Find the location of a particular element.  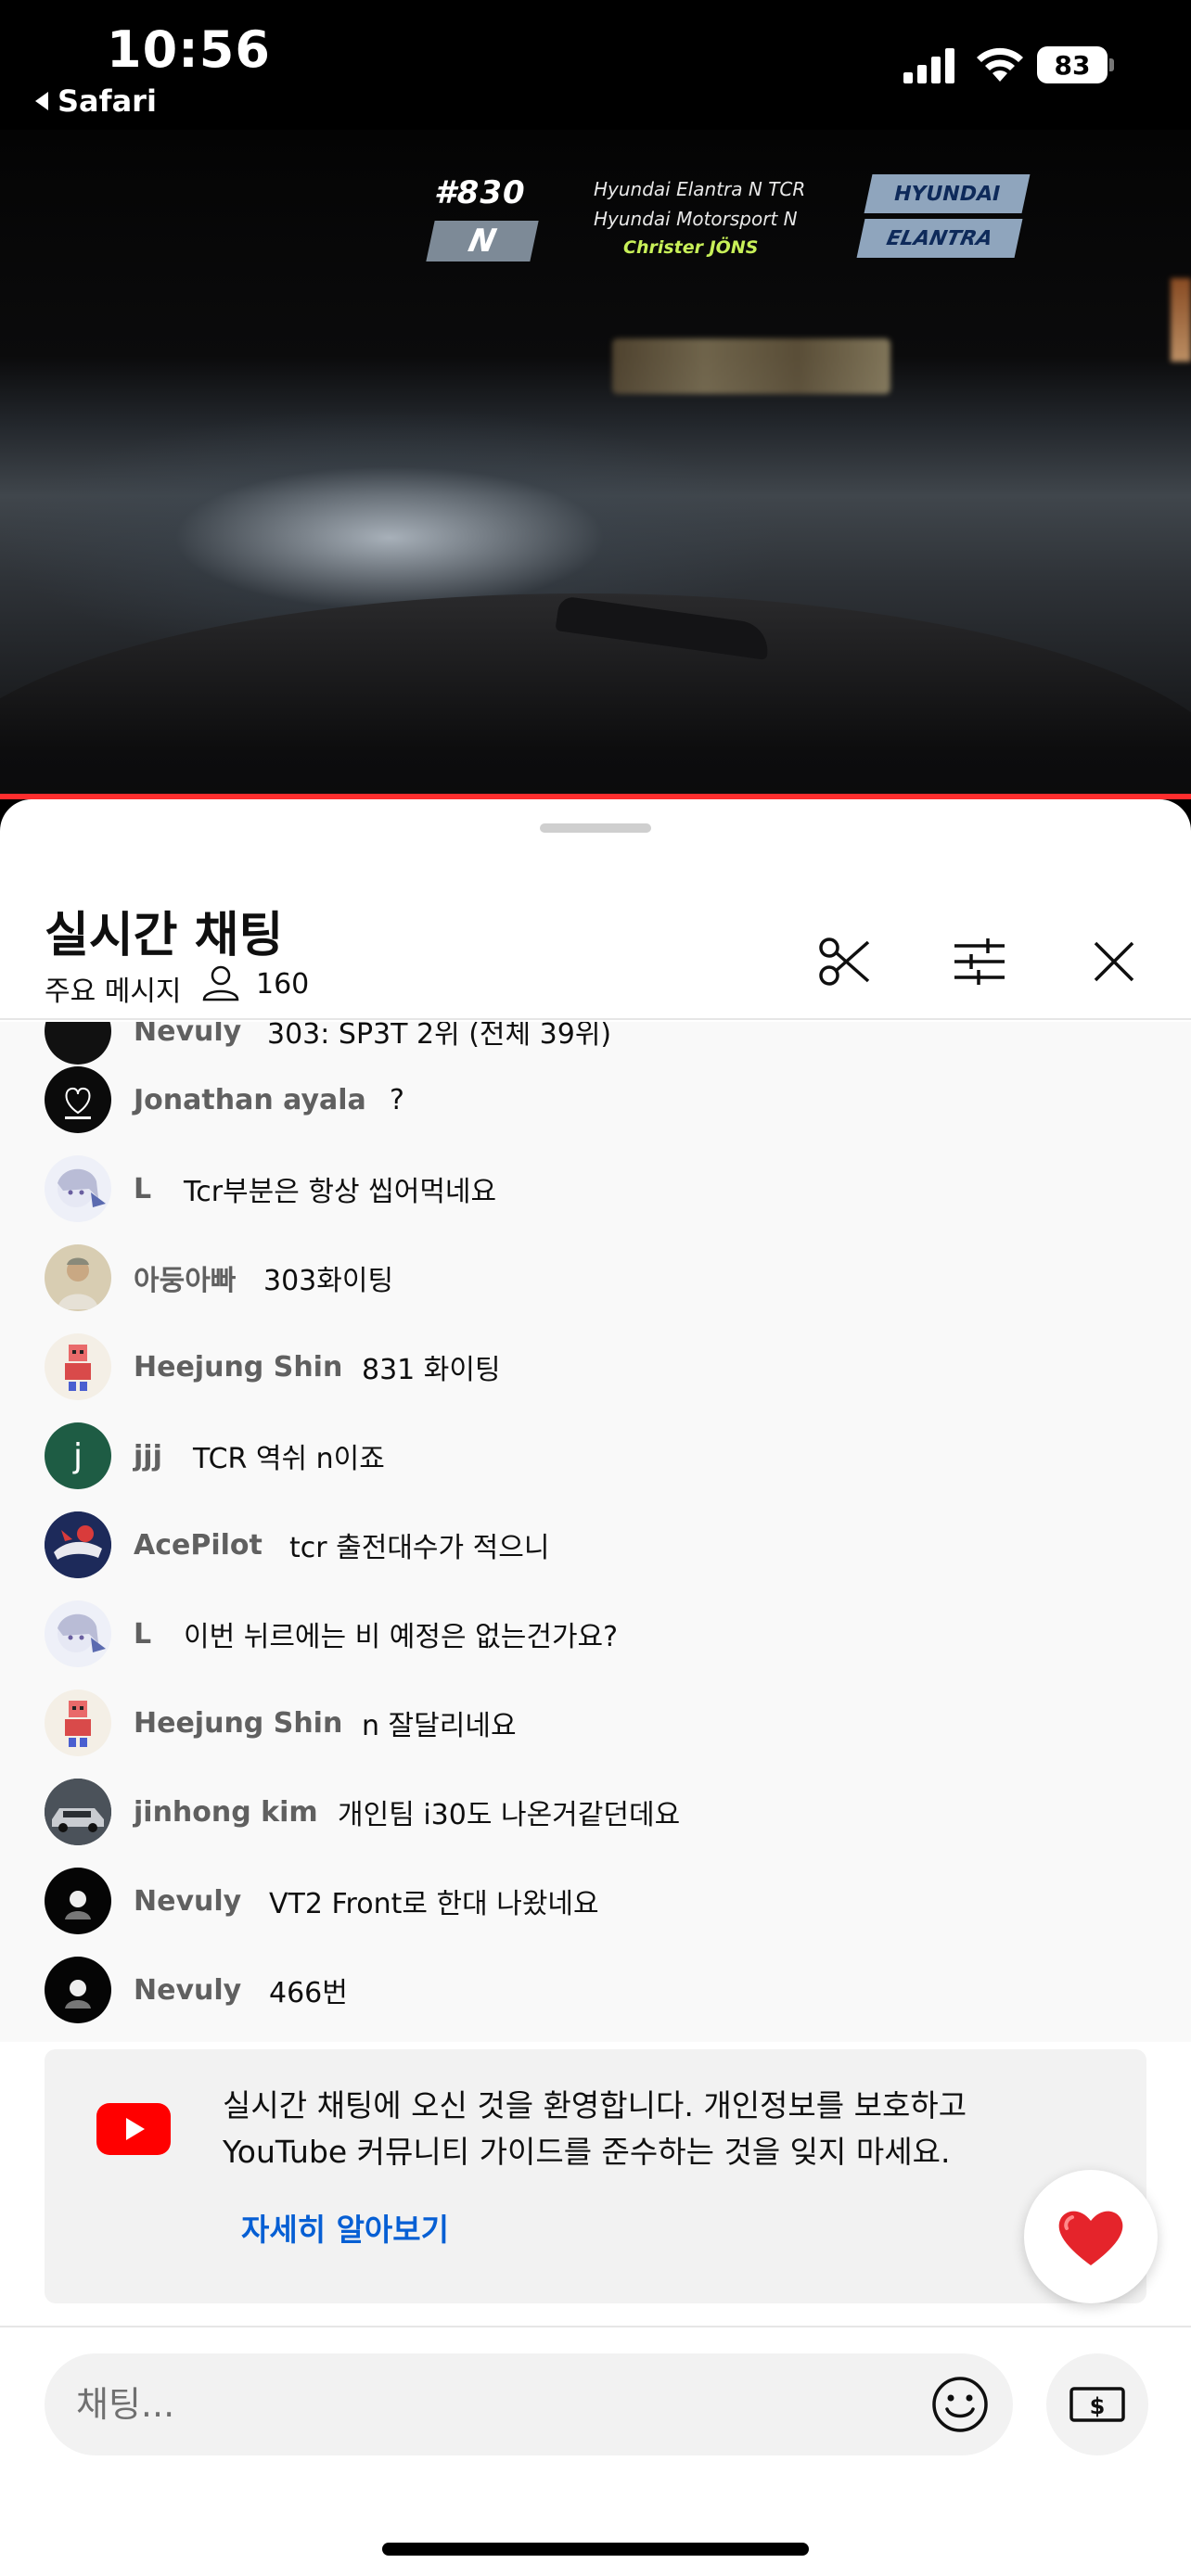

close-chat-button is located at coordinates (1114, 962).